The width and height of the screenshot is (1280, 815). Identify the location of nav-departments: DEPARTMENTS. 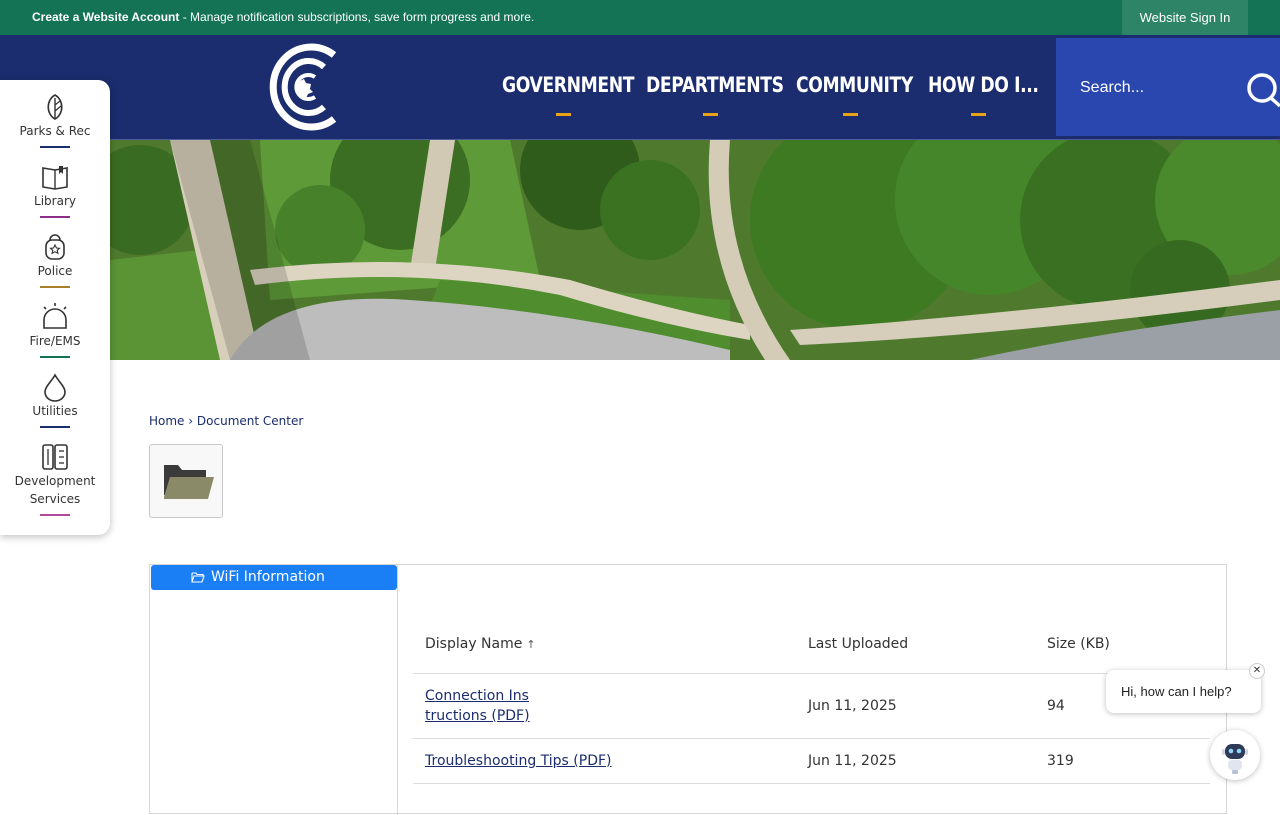
(715, 85).